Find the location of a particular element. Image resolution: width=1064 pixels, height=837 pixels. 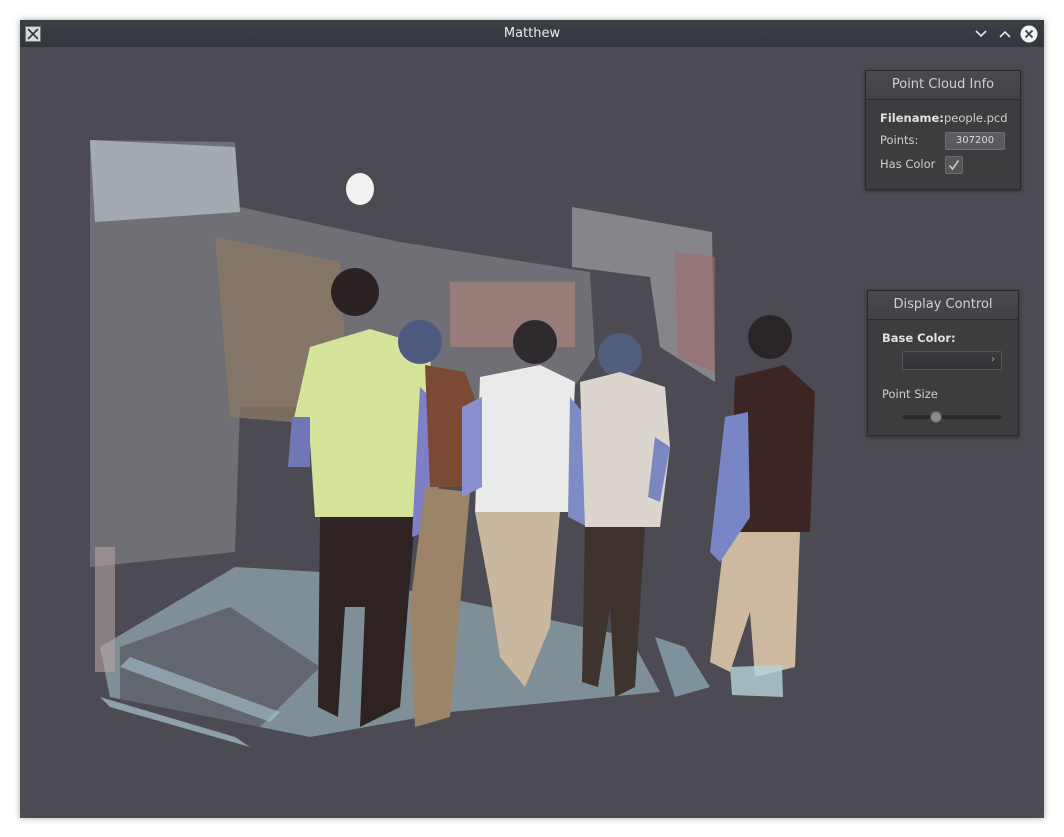

title-bar: Matthew is located at coordinates (532, 33).